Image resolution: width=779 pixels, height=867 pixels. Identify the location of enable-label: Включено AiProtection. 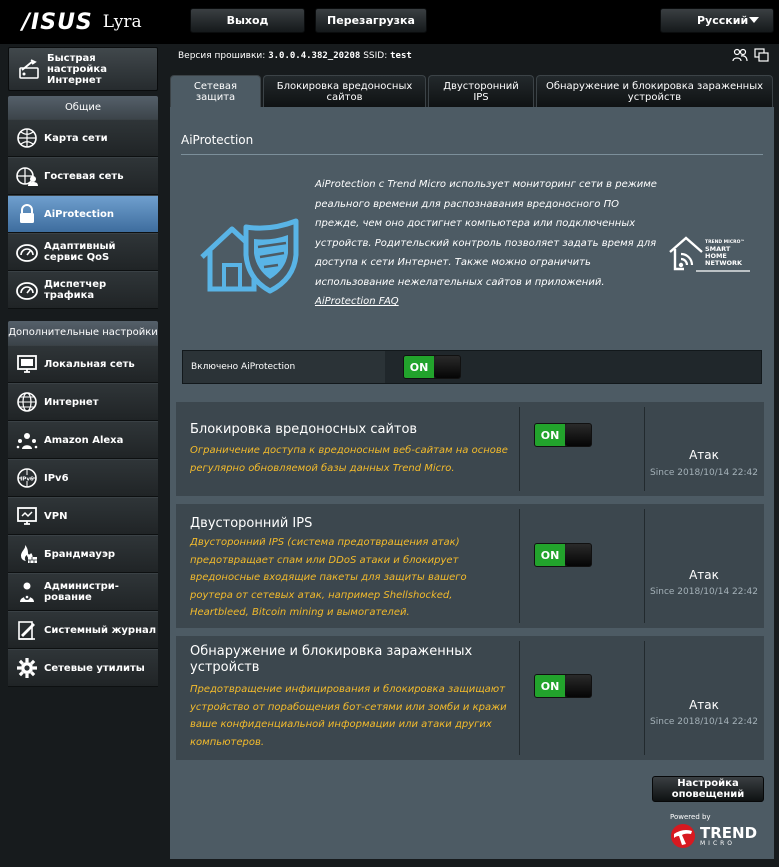
(284, 367).